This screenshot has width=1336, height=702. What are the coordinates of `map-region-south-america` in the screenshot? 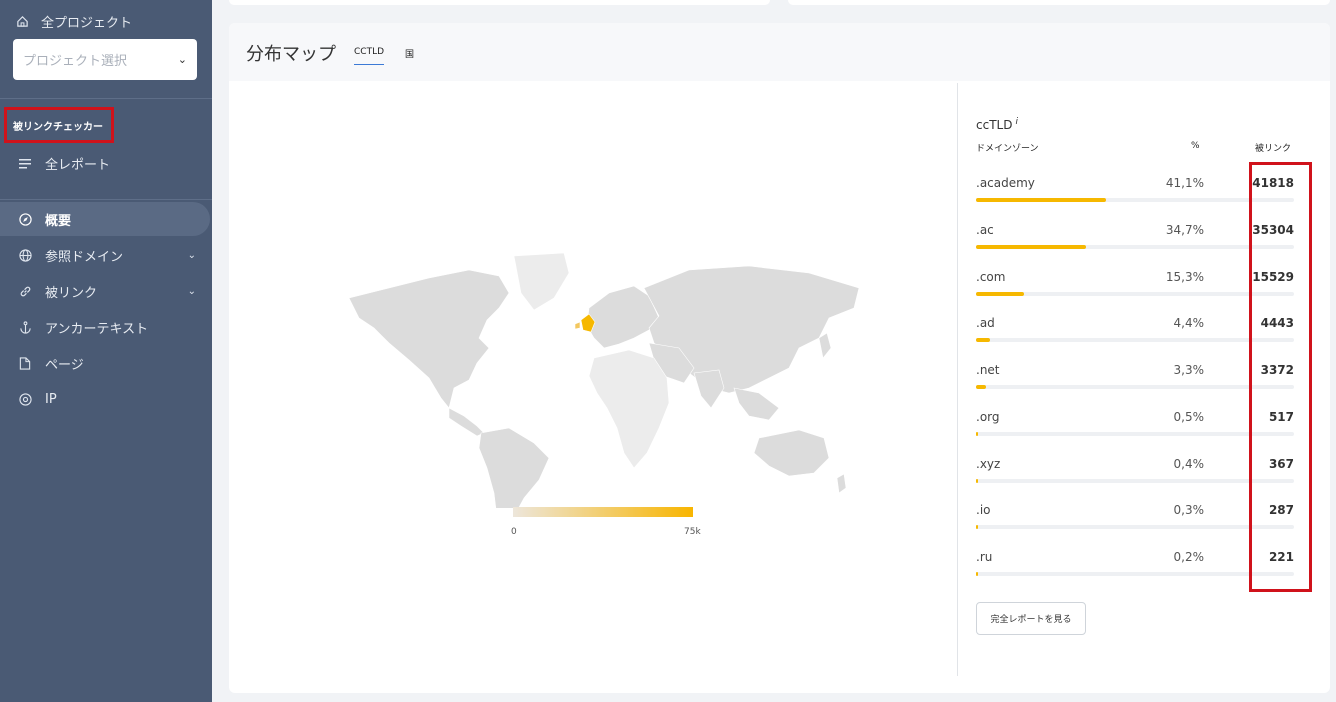 It's located at (514, 467).